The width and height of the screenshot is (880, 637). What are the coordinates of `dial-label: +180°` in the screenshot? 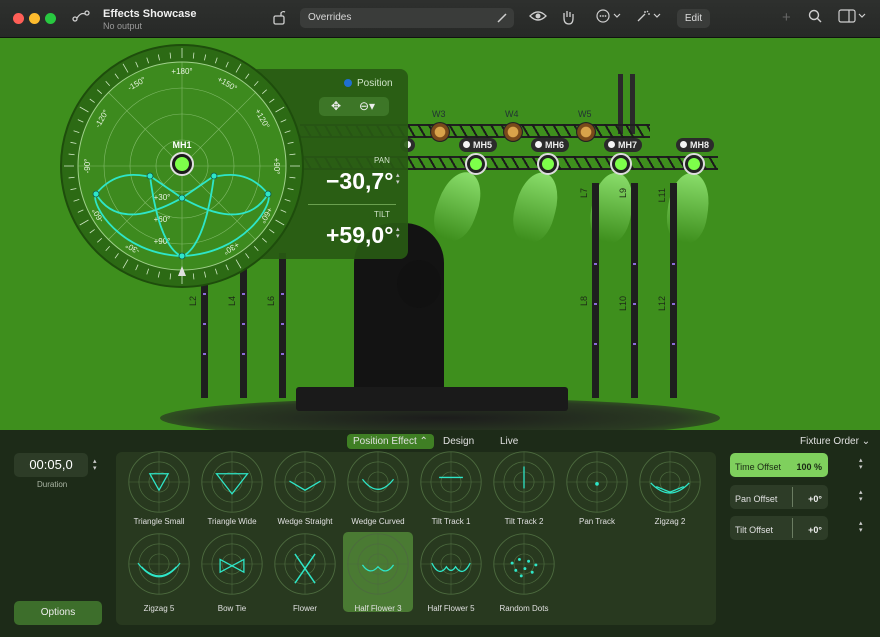 It's located at (181, 71).